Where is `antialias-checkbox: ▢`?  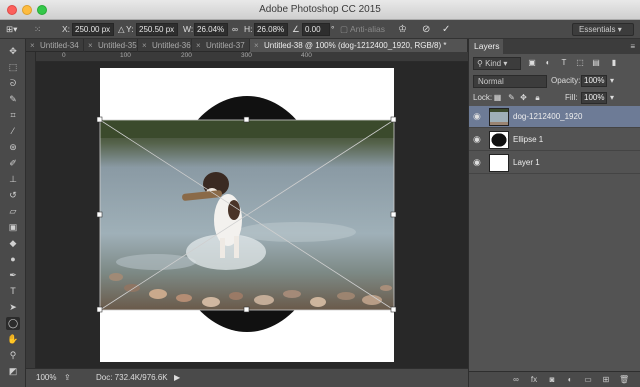
antialias-checkbox: ▢ is located at coordinates (344, 29).